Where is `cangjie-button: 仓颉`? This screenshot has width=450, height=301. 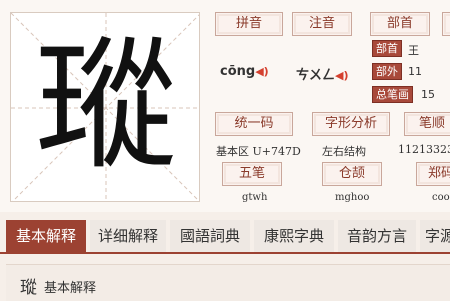 cangjie-button: 仓颉 is located at coordinates (352, 174).